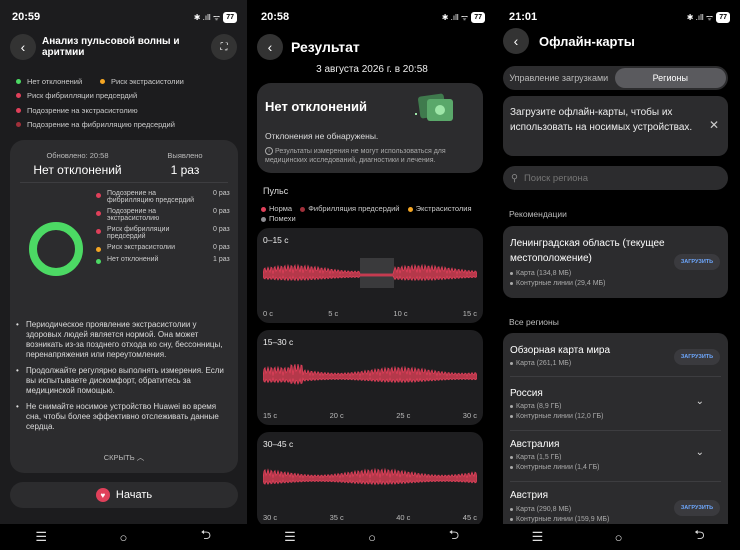 The width and height of the screenshot is (740, 550). Describe the element at coordinates (714, 125) in the screenshot. I see `close-icon: ✕` at that location.